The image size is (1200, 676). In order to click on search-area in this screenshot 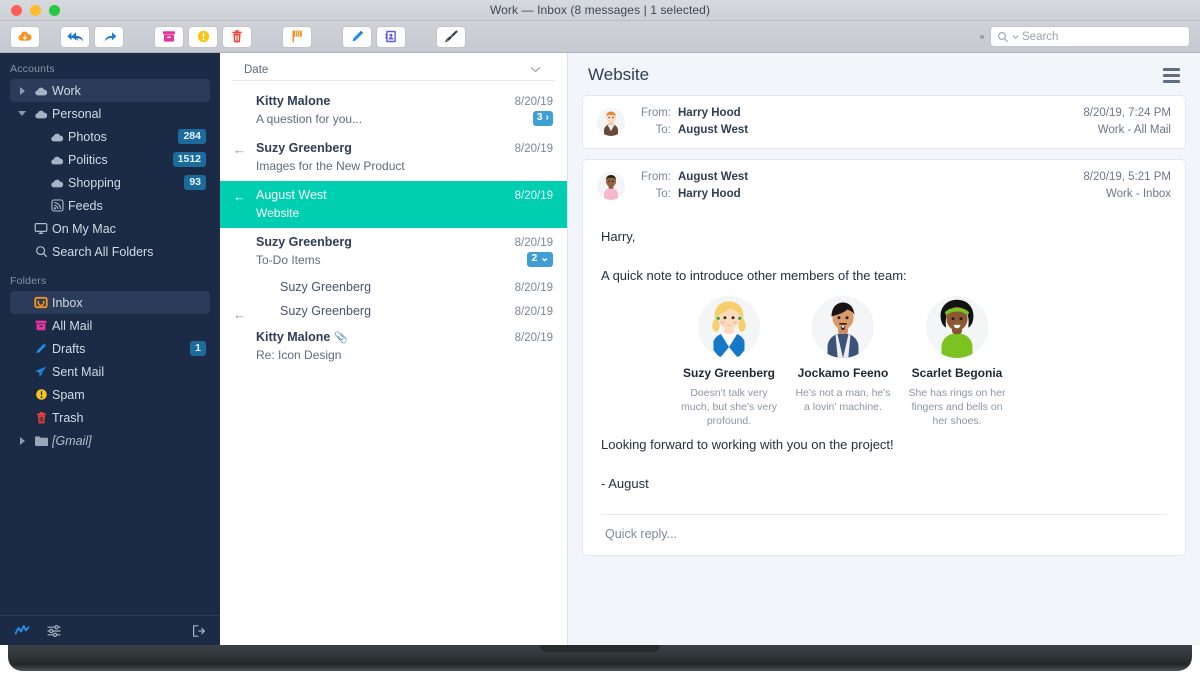, I will do `click(1085, 36)`.